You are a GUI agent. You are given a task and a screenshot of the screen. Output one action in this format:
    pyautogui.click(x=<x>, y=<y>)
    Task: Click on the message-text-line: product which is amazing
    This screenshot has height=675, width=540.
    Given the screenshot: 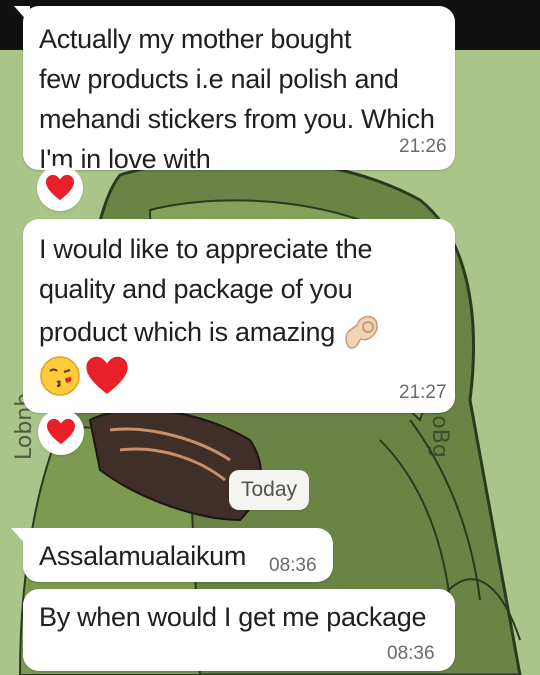 What is the action you would take?
    pyautogui.click(x=187, y=332)
    